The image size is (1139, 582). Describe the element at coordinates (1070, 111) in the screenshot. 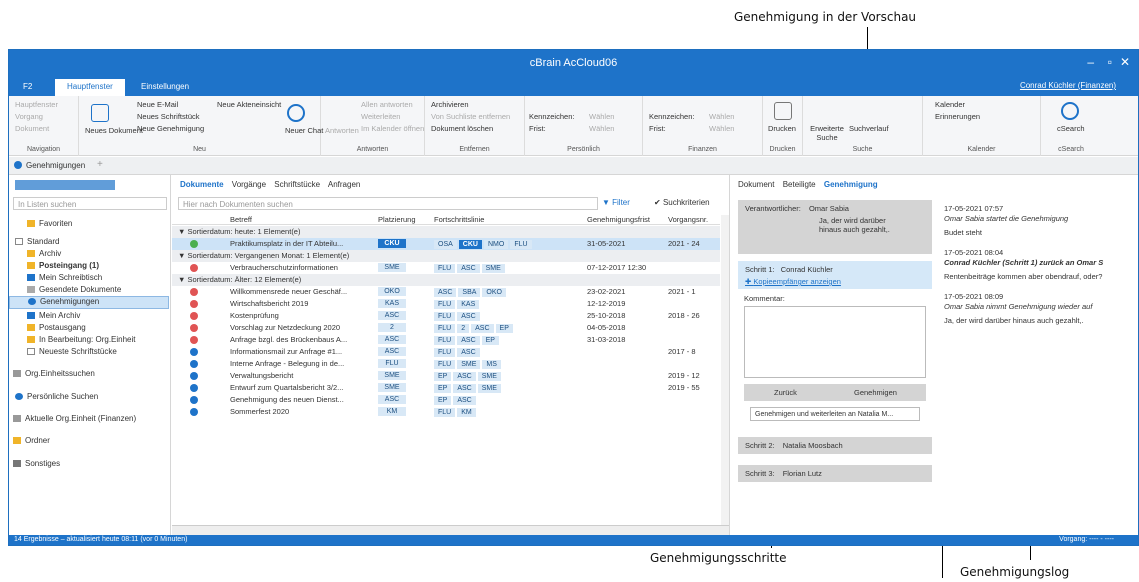

I see `csearch-icon` at that location.